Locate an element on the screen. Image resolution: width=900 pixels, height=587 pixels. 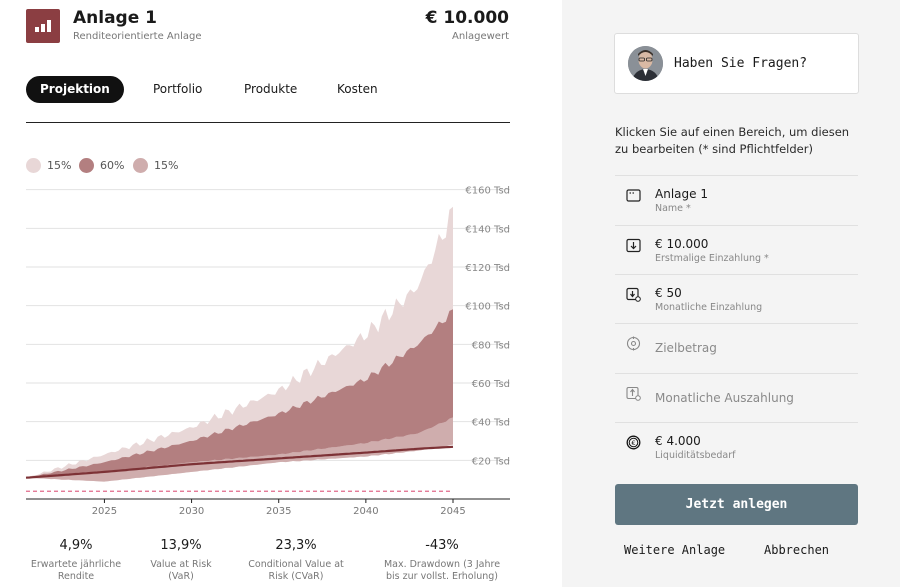
bar-chart-icon is located at coordinates (43, 26).